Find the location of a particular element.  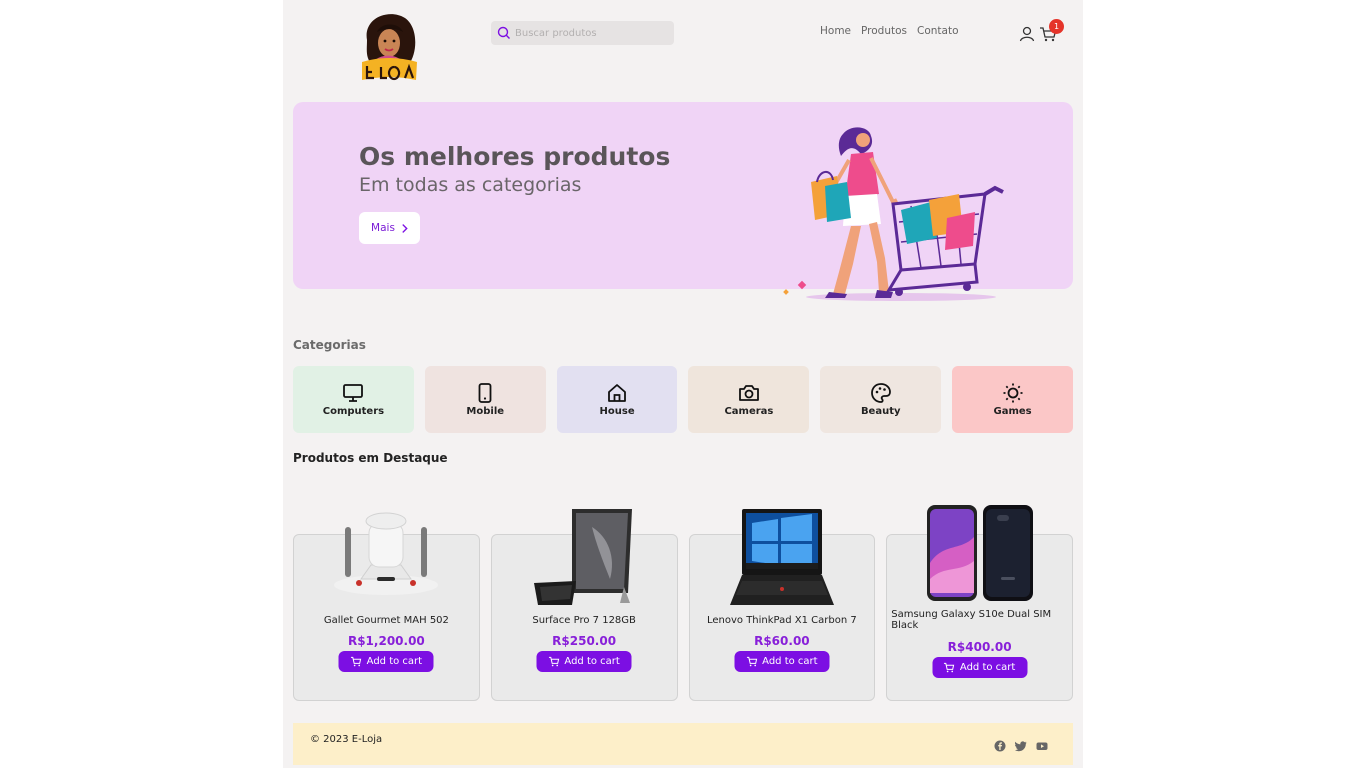

copyright-text: © 2023 E-Loja is located at coordinates (346, 739).